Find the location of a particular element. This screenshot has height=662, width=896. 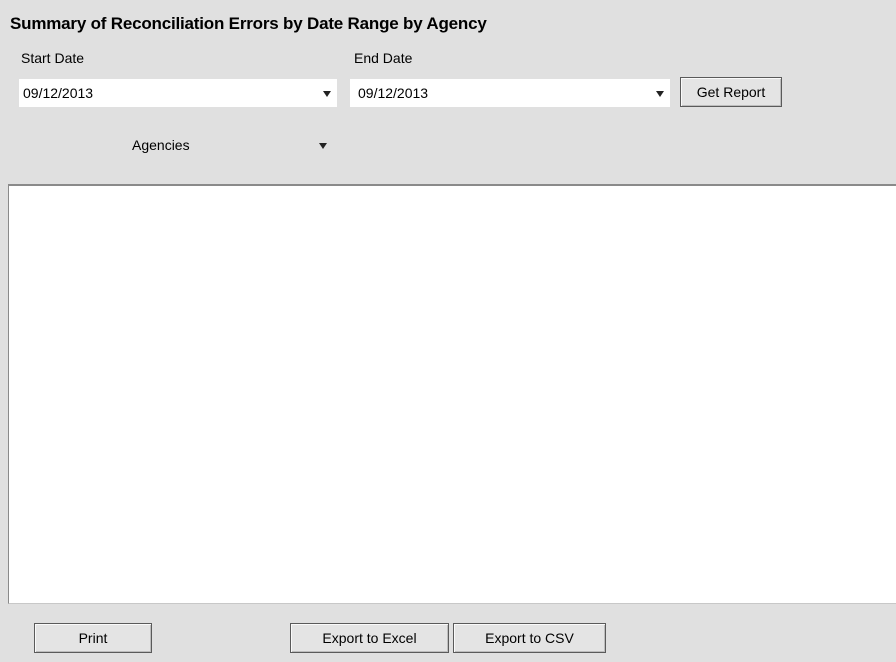

export-csv-button: Export to CSV is located at coordinates (529, 638).